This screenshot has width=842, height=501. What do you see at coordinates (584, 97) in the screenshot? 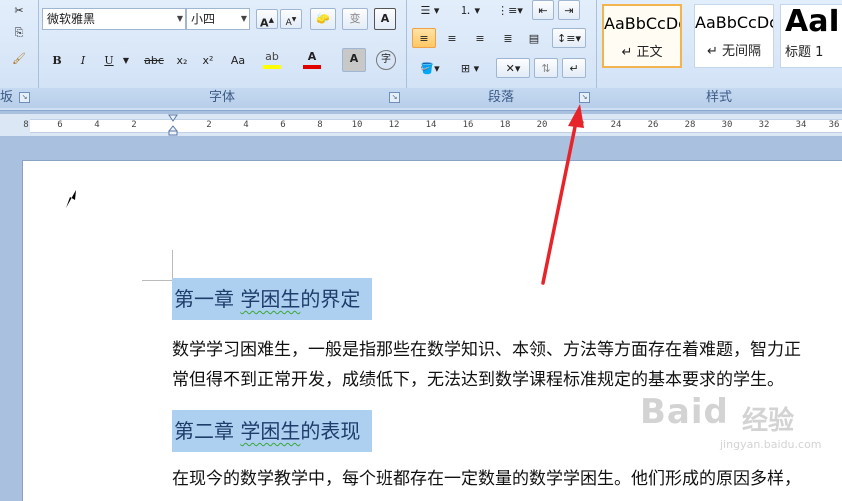
I see `paragraph-dialog-launcher: ↘` at bounding box center [584, 97].